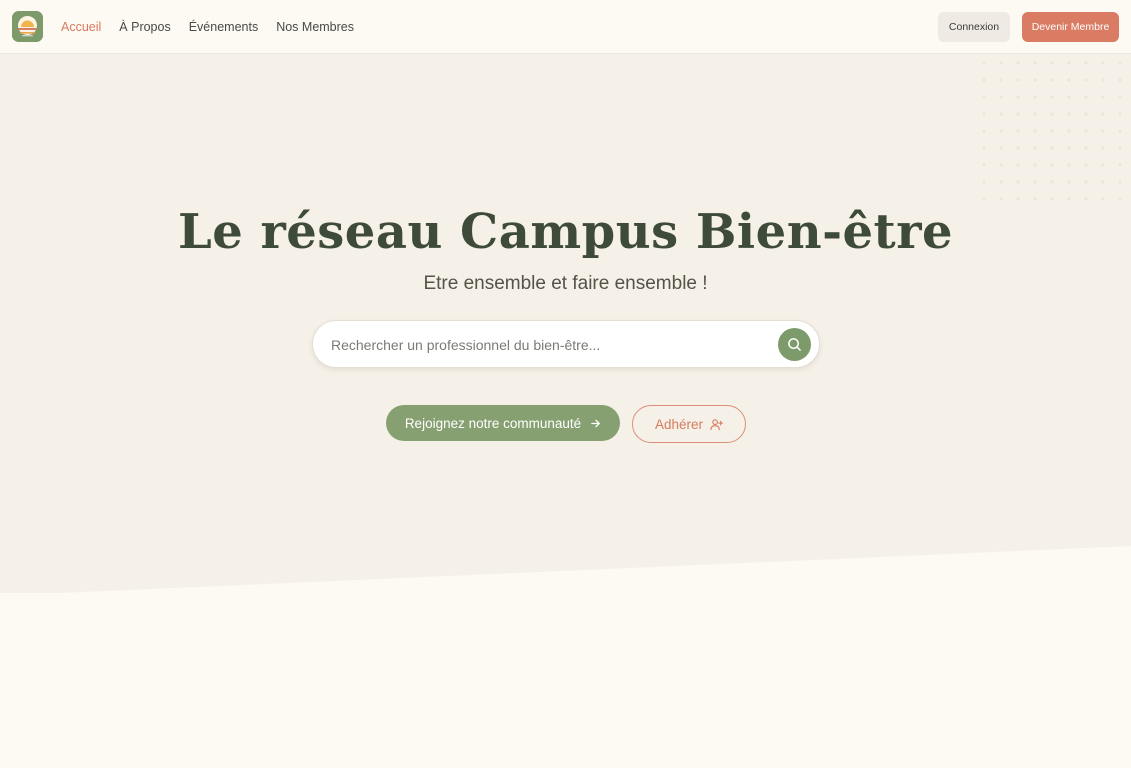 Image resolution: width=1131 pixels, height=768 pixels. I want to click on search-bar, so click(566, 344).